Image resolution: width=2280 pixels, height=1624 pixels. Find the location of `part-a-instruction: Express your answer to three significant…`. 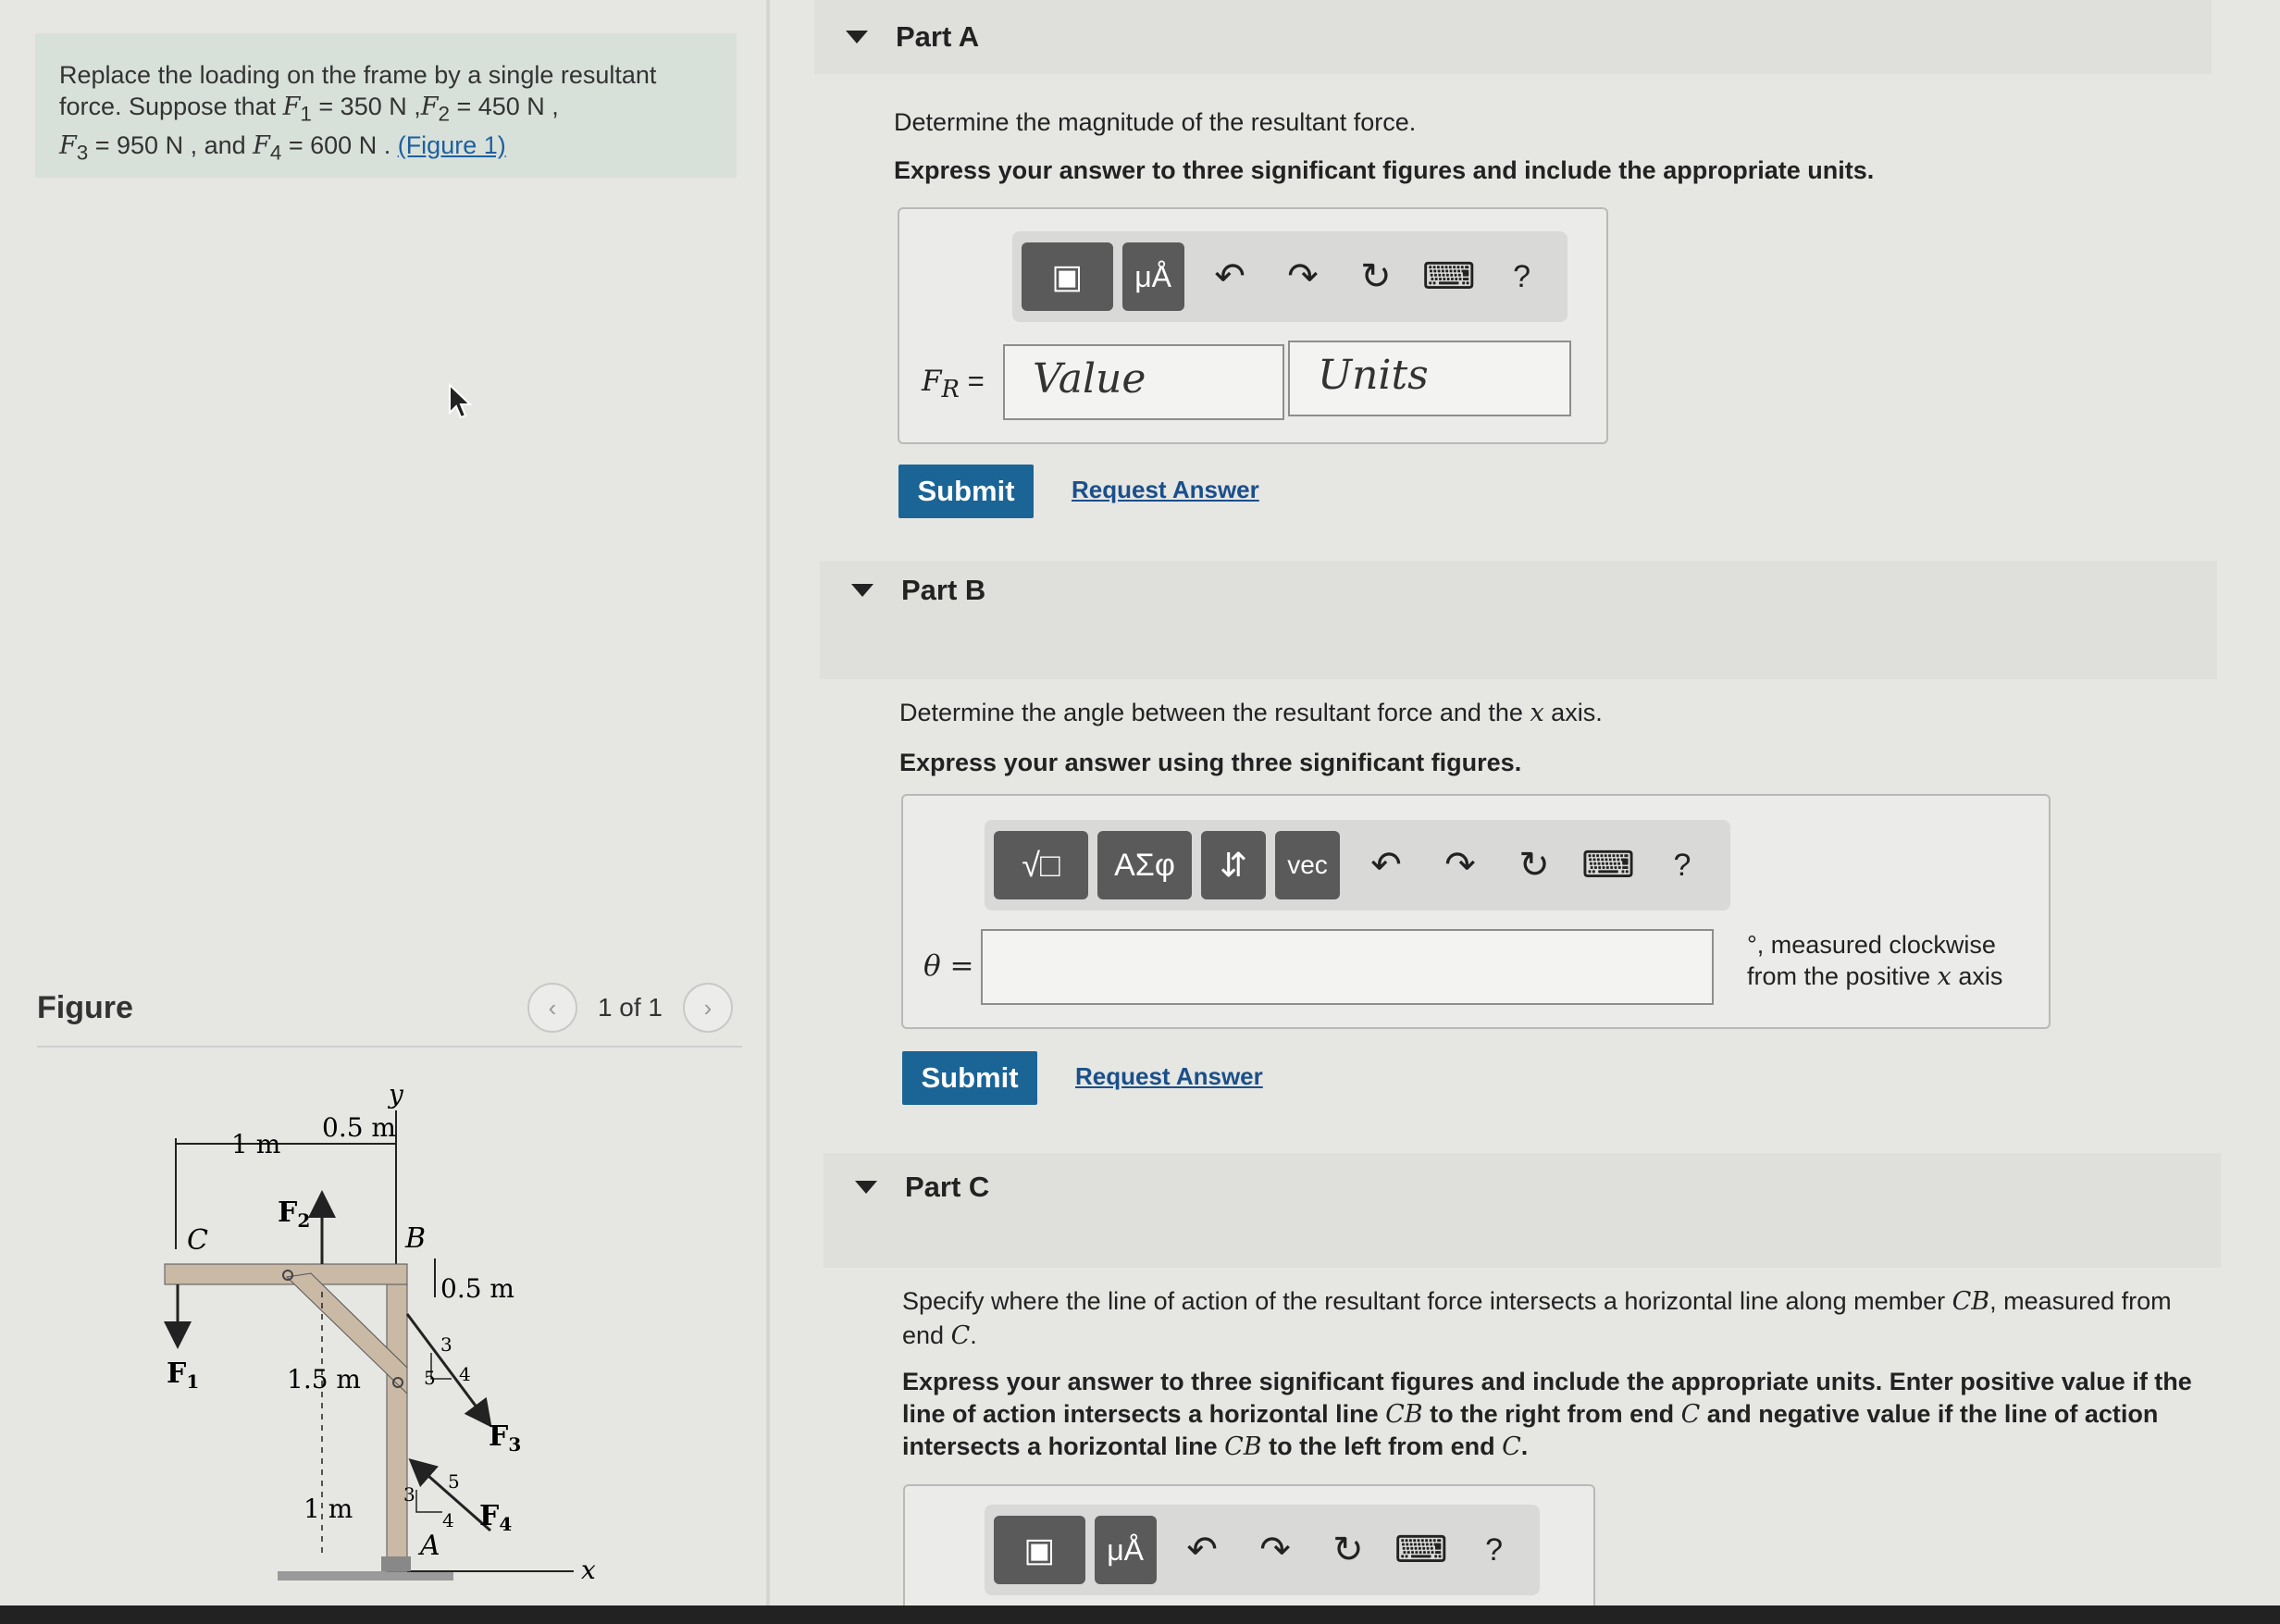

part-a-instruction: Express your answer to three significant… is located at coordinates (1384, 170).